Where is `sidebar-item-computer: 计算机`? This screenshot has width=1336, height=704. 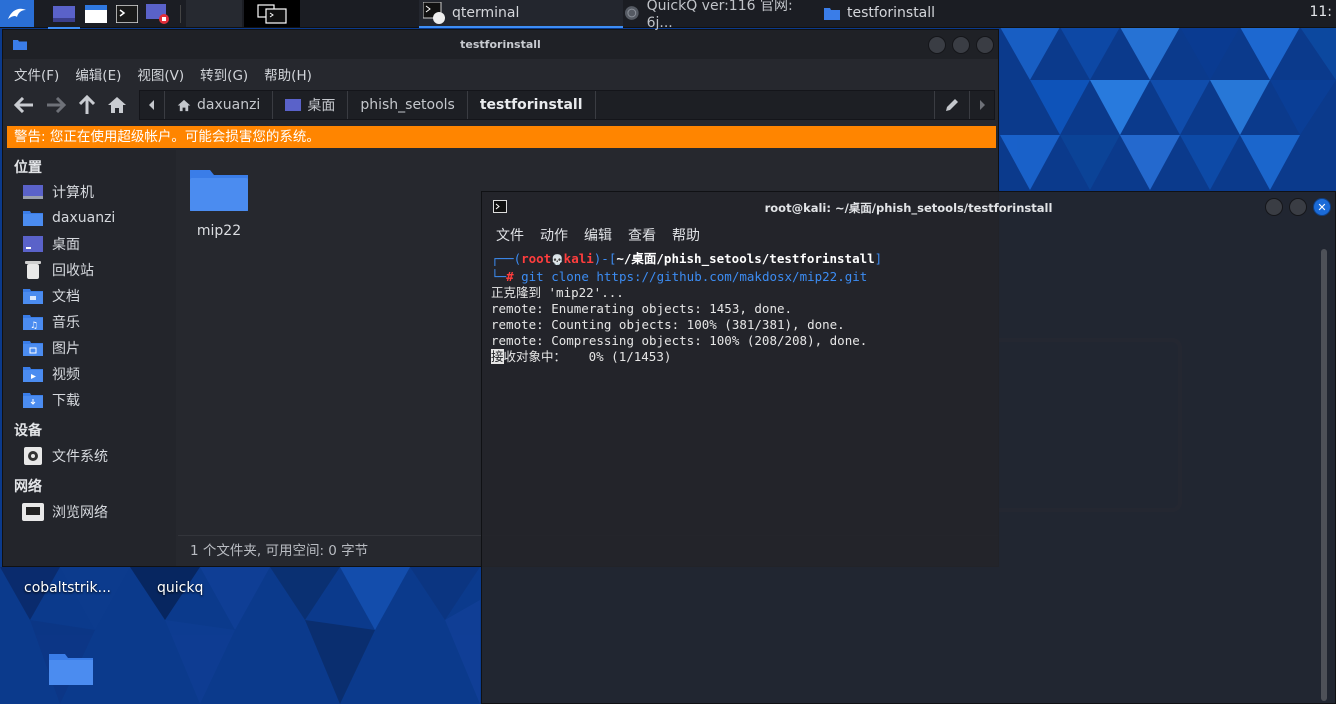
sidebar-item-computer: 计算机 is located at coordinates (58, 192).